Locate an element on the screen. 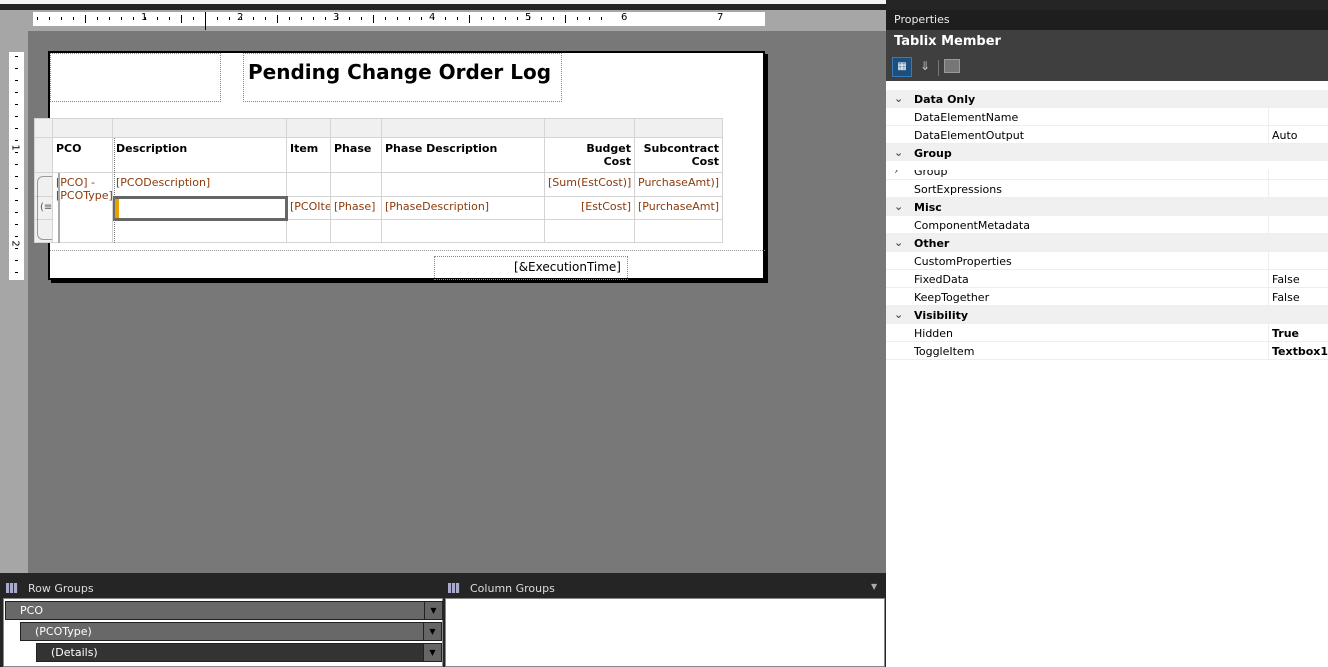 The height and width of the screenshot is (667, 1328). property-category: ⌄ Misc is located at coordinates (1107, 207).